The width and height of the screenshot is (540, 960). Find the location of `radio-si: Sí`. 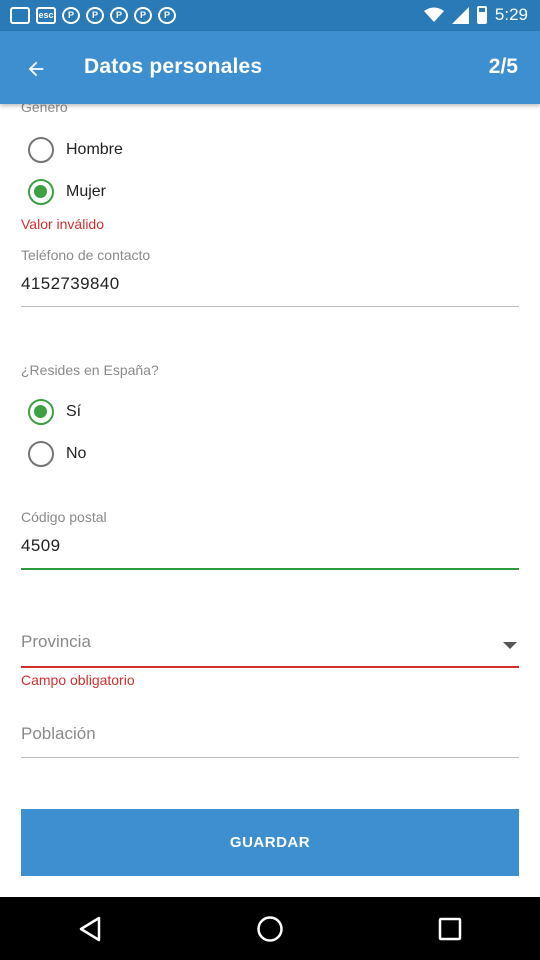

radio-si: Sí is located at coordinates (54, 412).